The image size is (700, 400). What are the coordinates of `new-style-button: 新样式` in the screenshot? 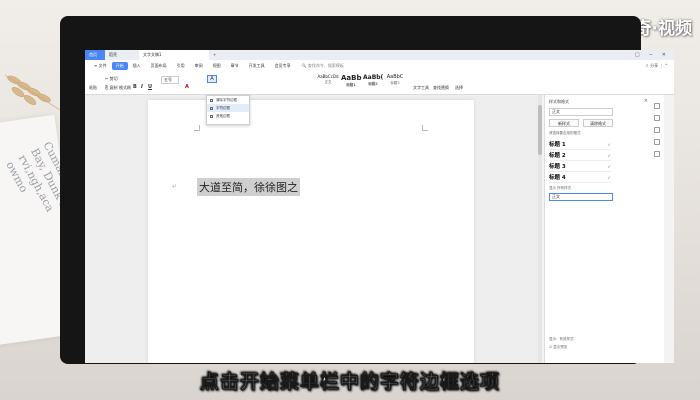 It's located at (564, 123).